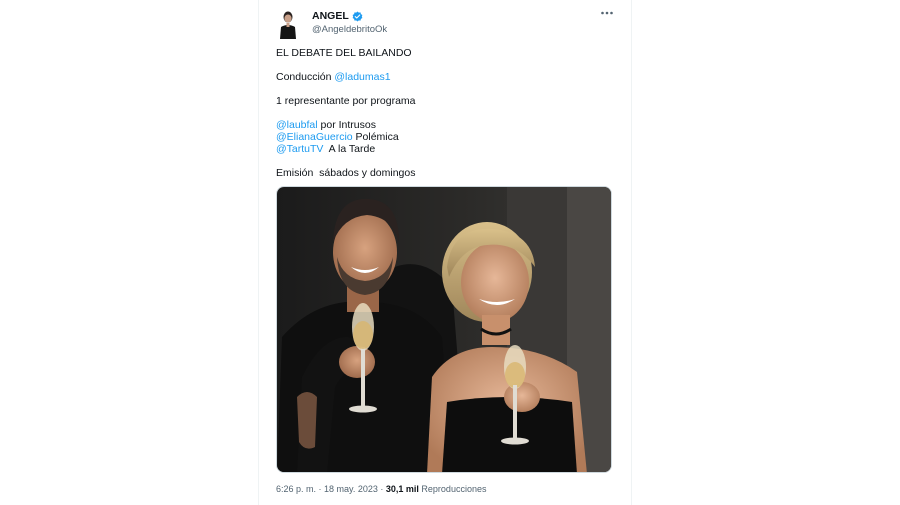  What do you see at coordinates (346, 173) in the screenshot?
I see `tweet-broadcast: Emisión sábados y domingos` at bounding box center [346, 173].